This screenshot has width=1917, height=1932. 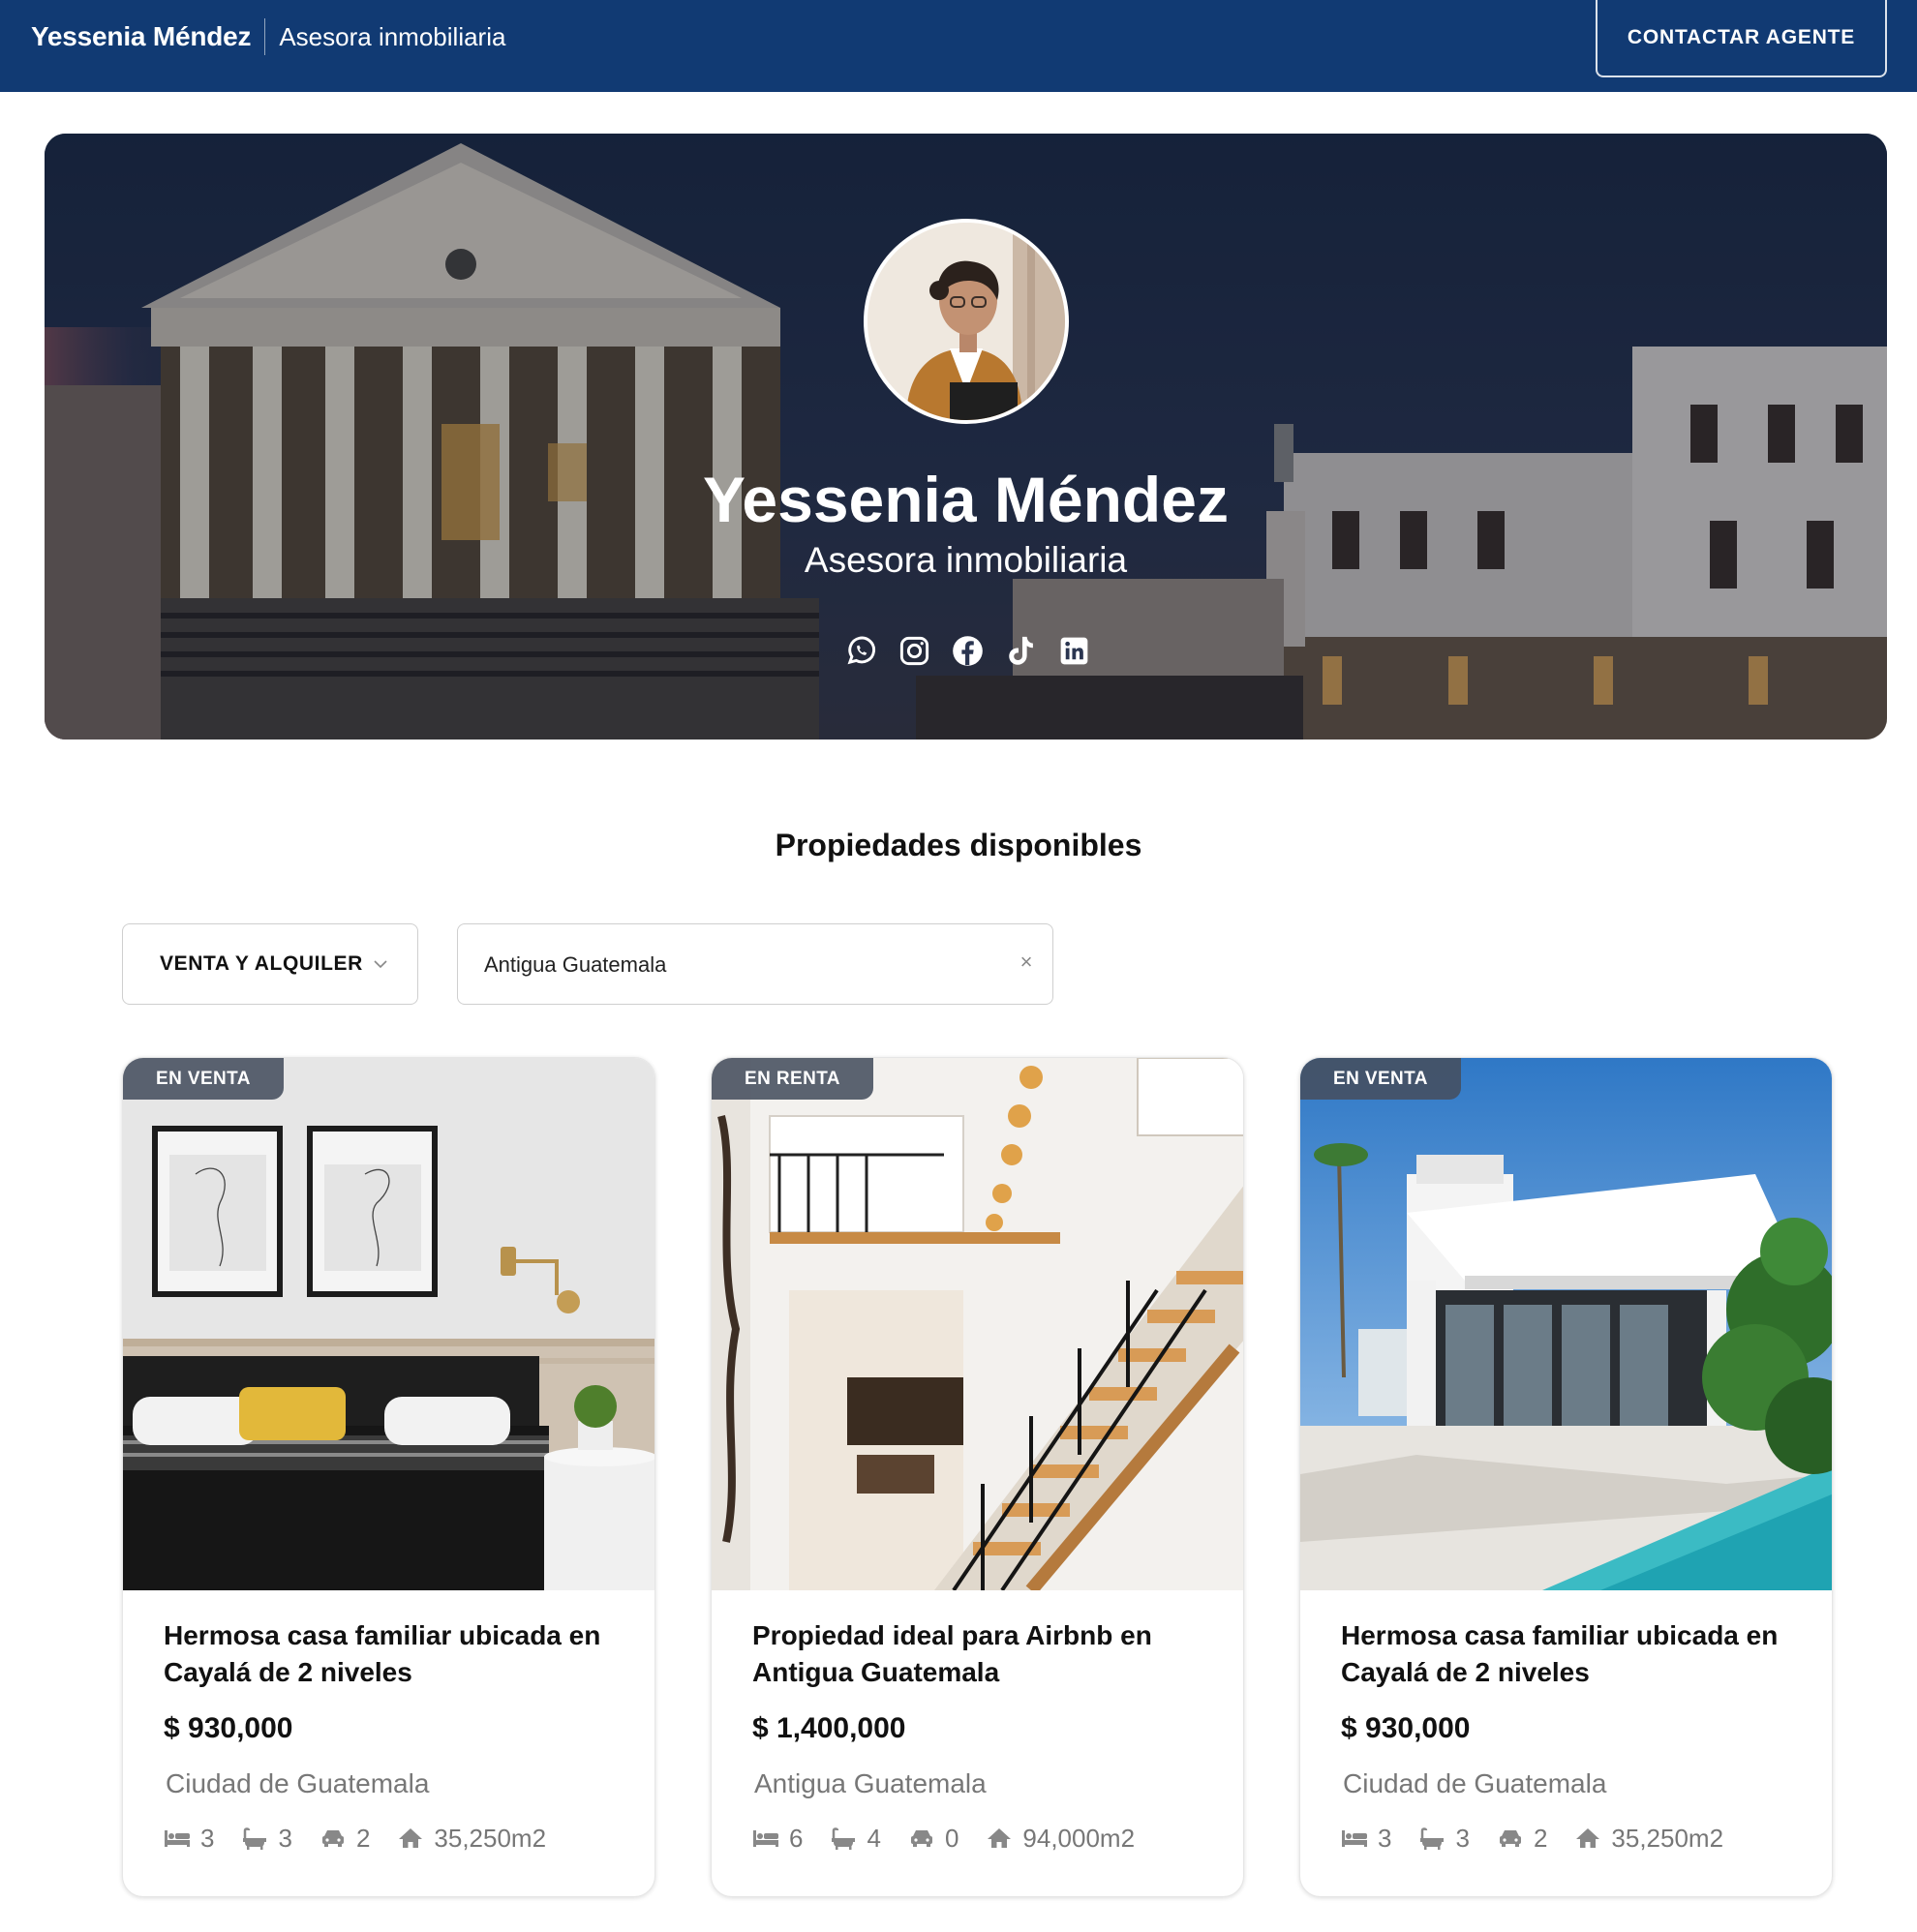 What do you see at coordinates (870, 1783) in the screenshot?
I see `property-location: Antigua Guatemala` at bounding box center [870, 1783].